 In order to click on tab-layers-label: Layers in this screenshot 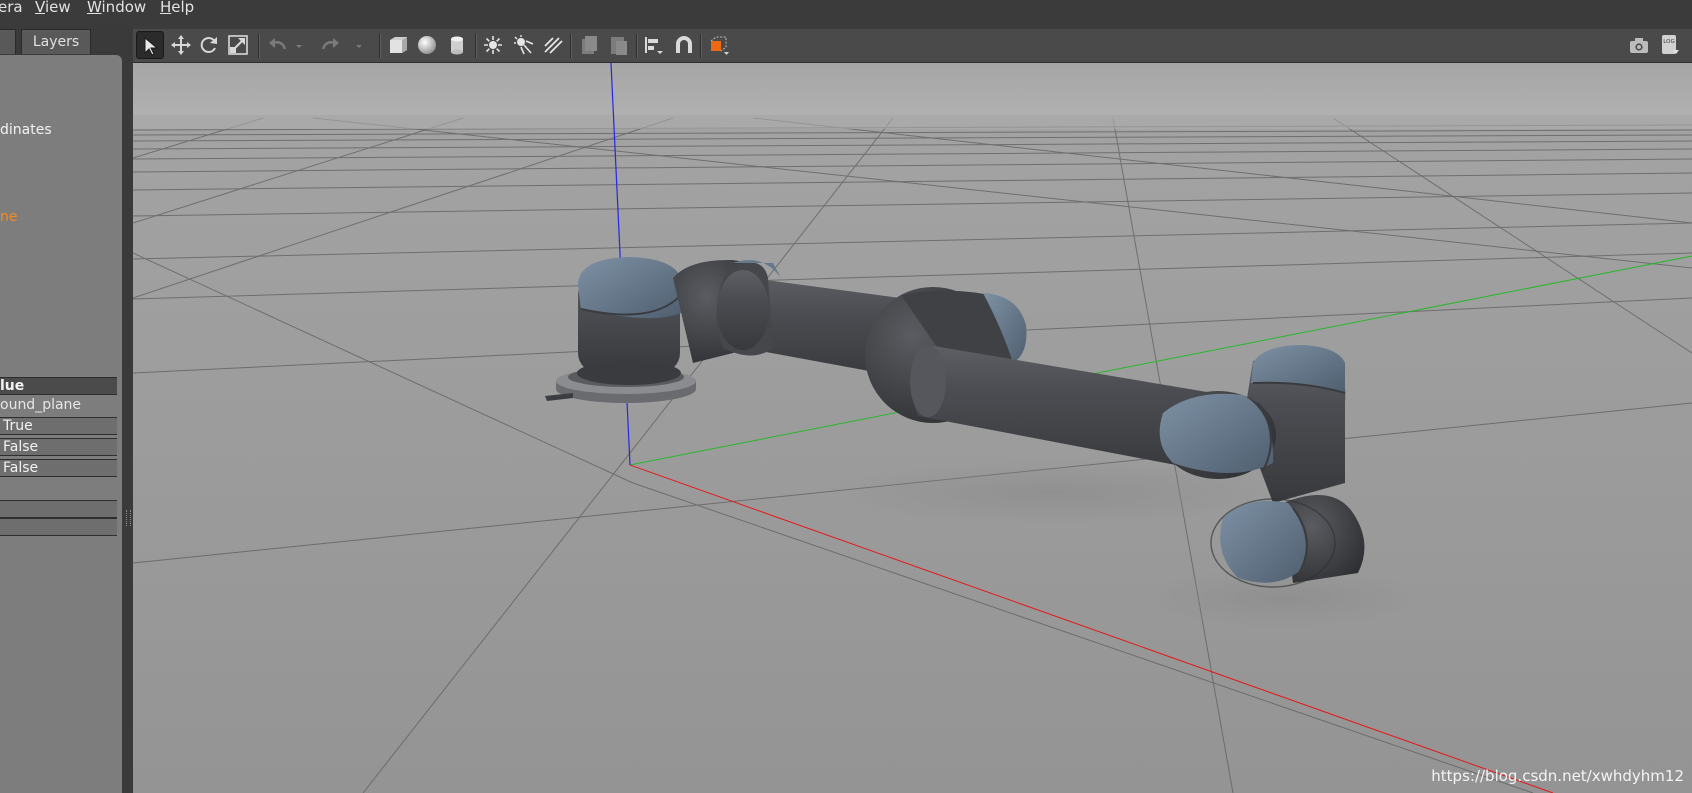, I will do `click(56, 42)`.